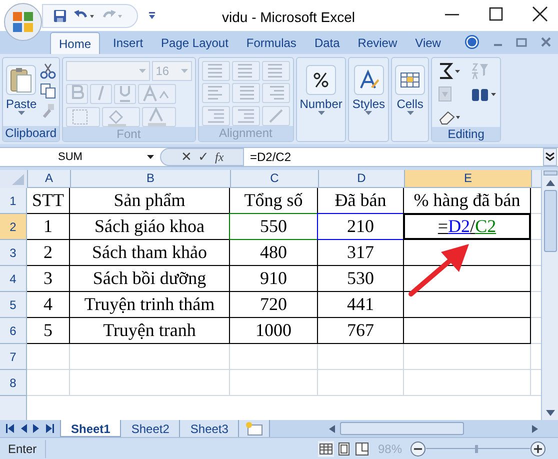  Describe the element at coordinates (108, 71) in the screenshot. I see `font-name-field` at that location.